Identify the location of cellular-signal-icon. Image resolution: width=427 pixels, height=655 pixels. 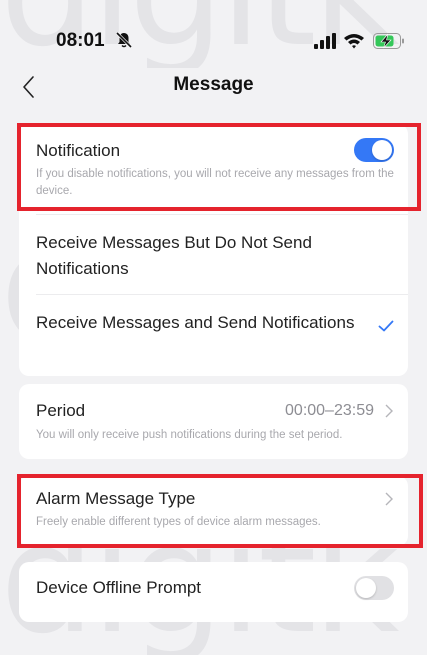
(325, 41).